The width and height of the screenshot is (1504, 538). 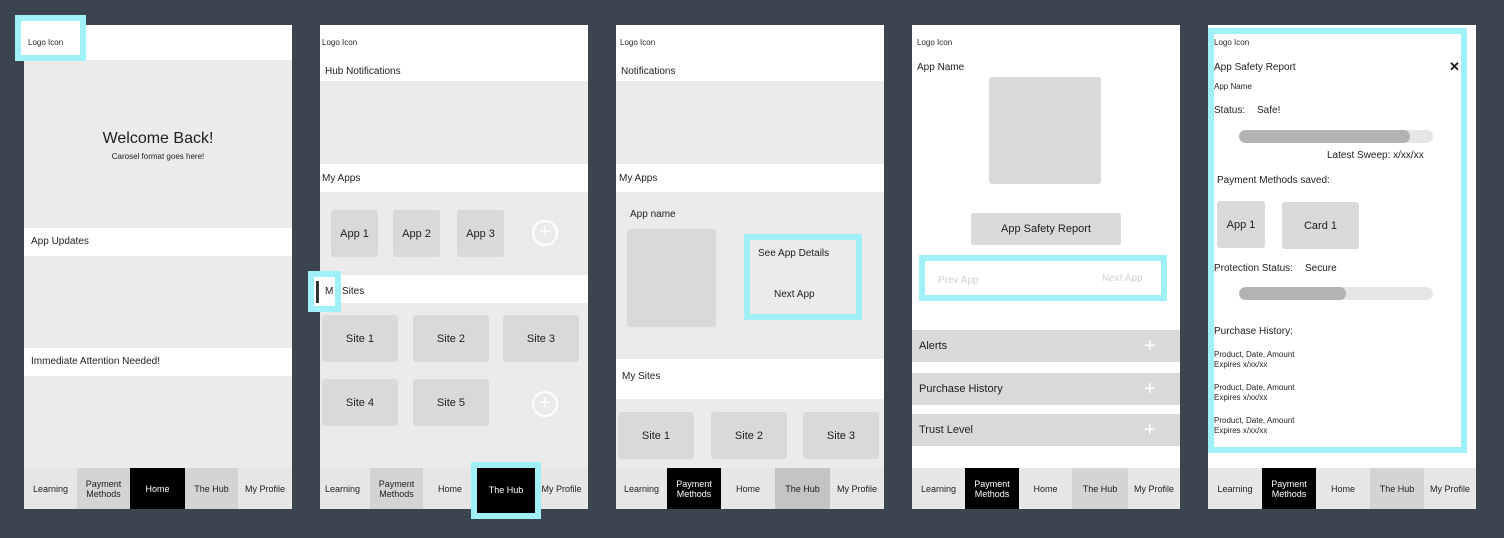 I want to click on section-my-apps: My Apps, so click(x=638, y=178).